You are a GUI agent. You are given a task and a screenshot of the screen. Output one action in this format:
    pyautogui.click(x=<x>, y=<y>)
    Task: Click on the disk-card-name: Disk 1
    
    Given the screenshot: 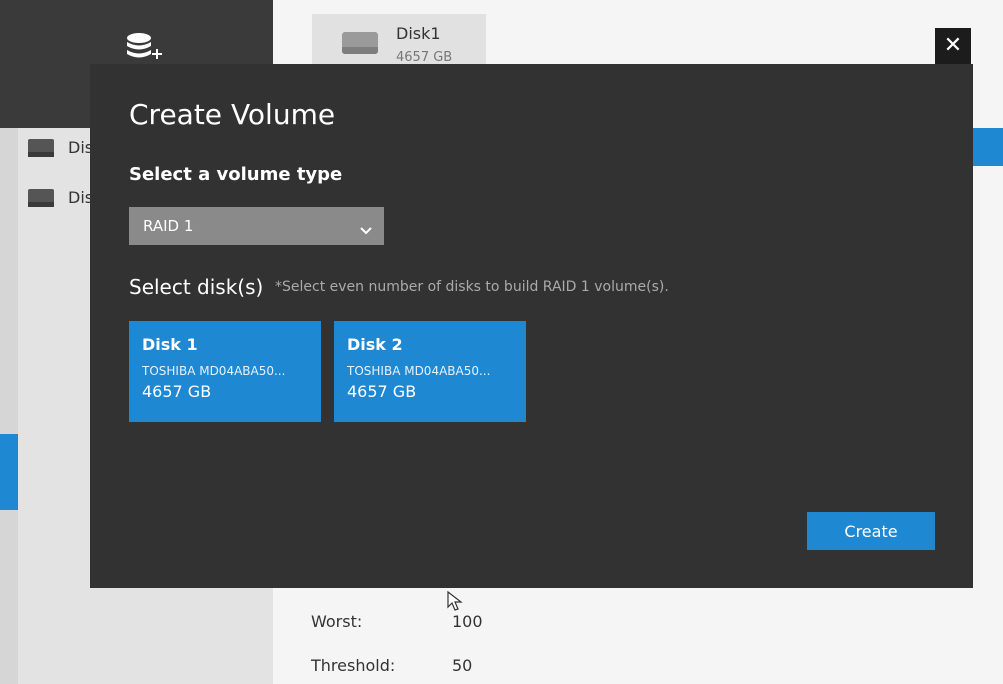 What is the action you would take?
    pyautogui.click(x=170, y=344)
    